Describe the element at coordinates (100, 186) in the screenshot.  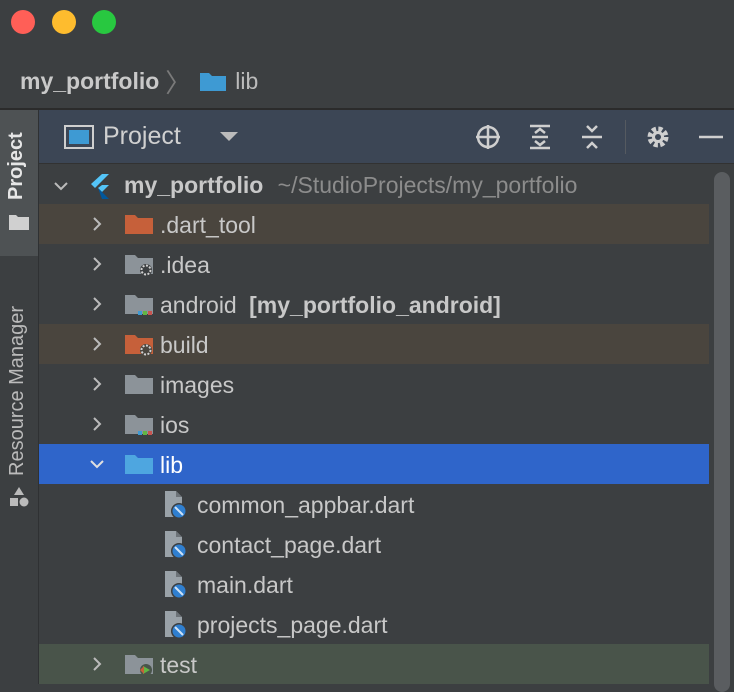
I see `flutter-icon` at that location.